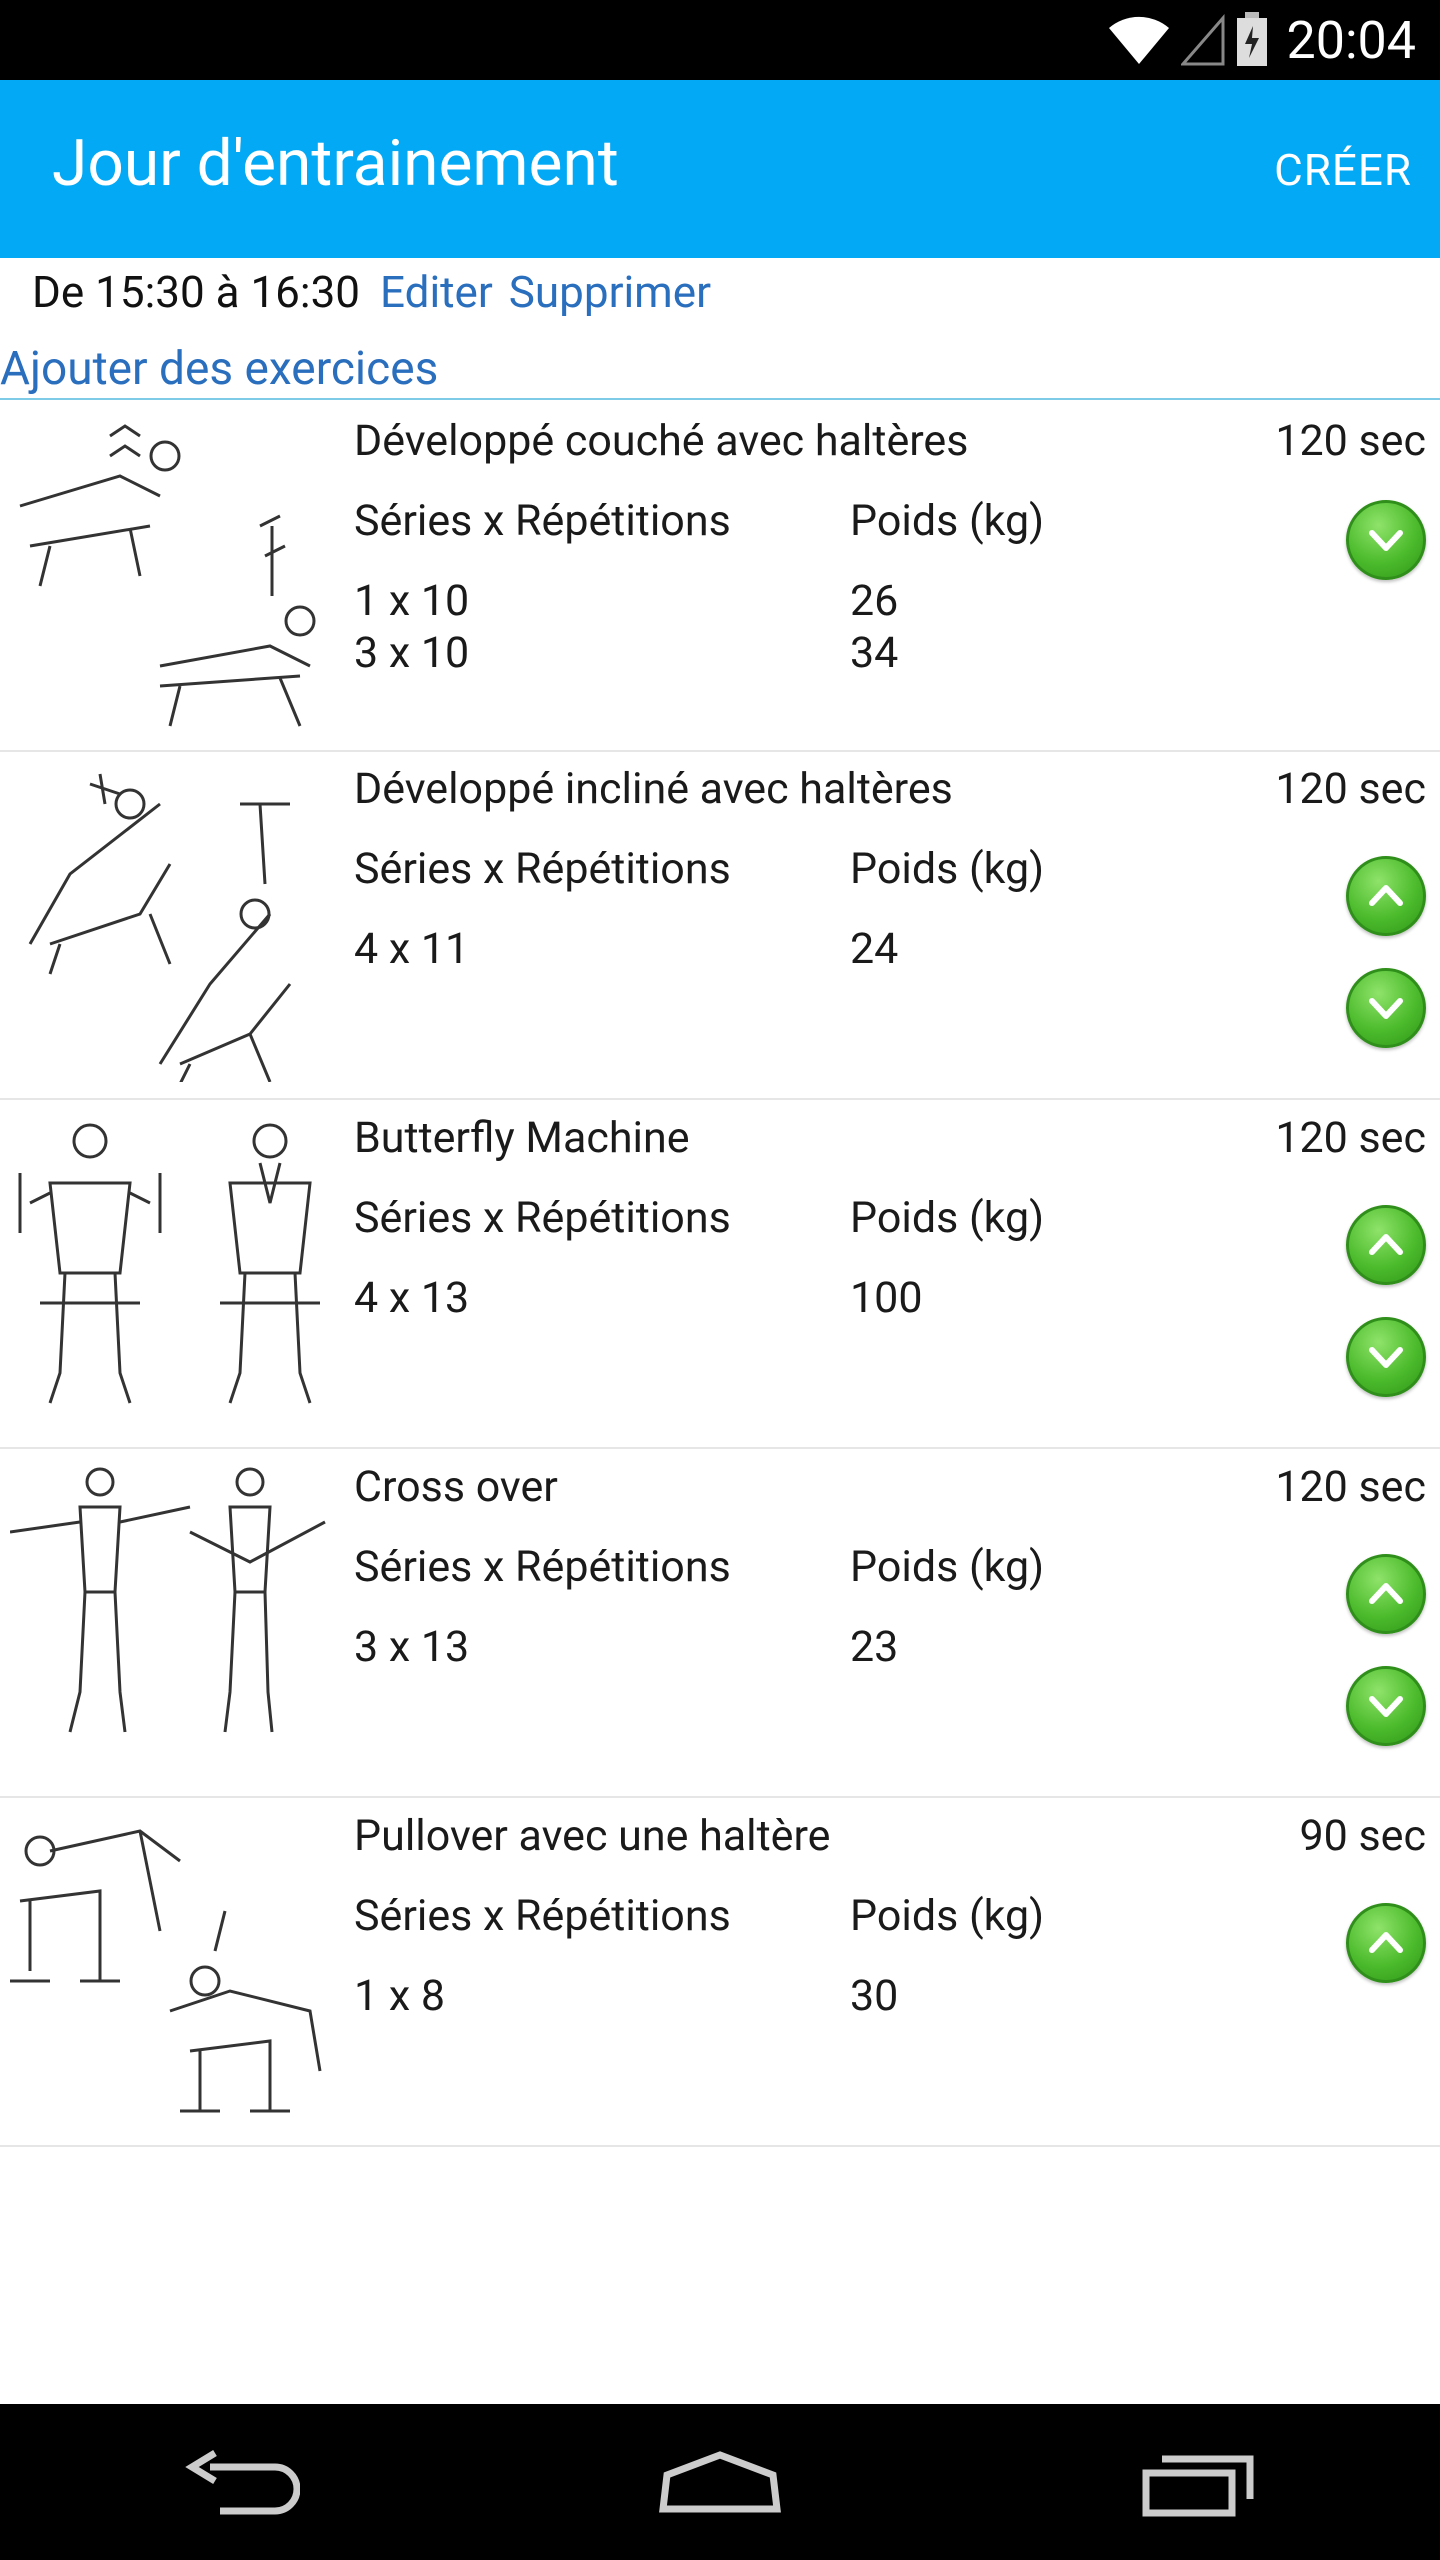 The width and height of the screenshot is (1440, 2560). I want to click on sets-value: 4 x 11, so click(412, 949).